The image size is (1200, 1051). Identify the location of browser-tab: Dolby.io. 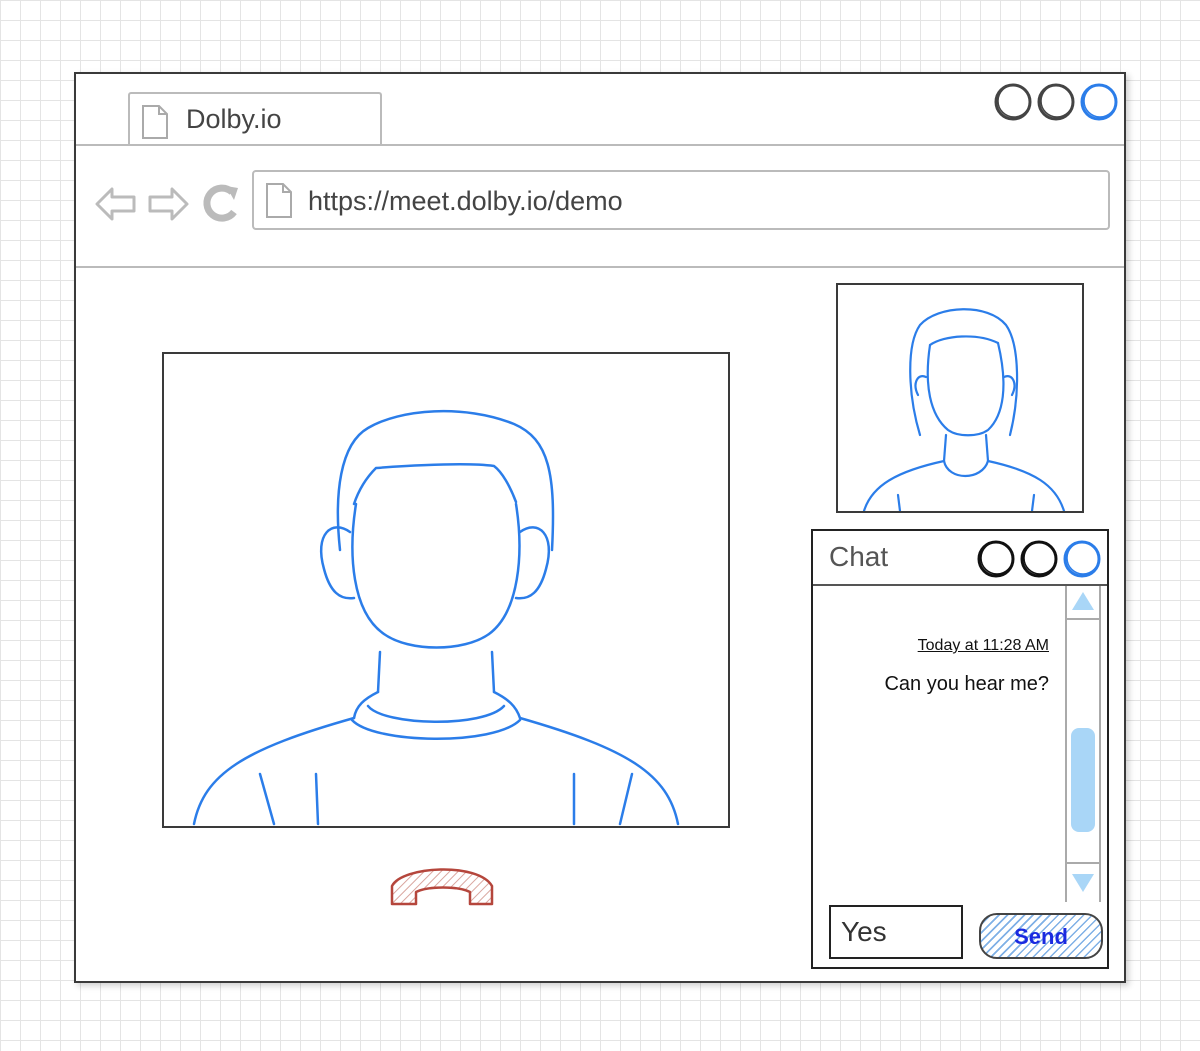
(255, 119).